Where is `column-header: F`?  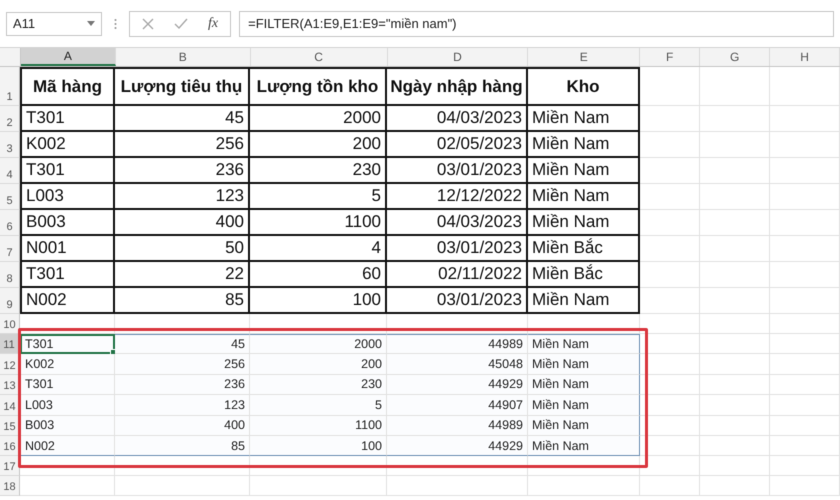 column-header: F is located at coordinates (670, 57).